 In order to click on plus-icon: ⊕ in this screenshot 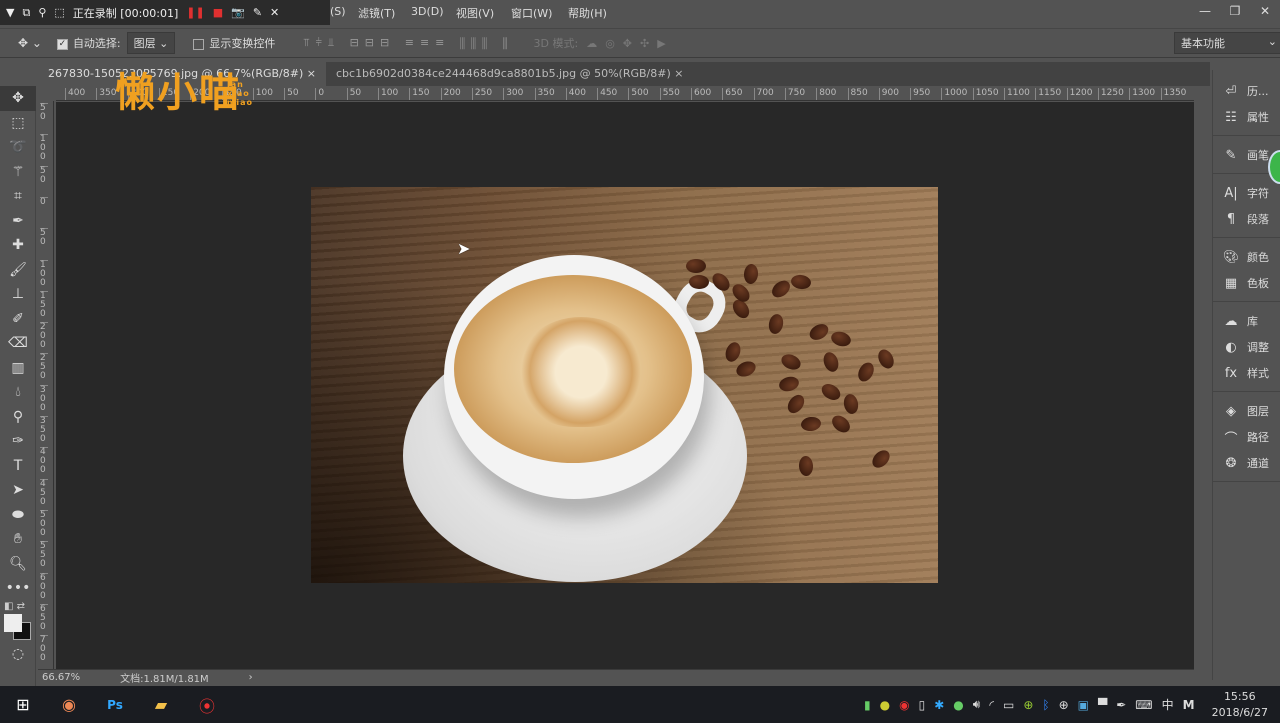, I will do `click(1028, 705)`.